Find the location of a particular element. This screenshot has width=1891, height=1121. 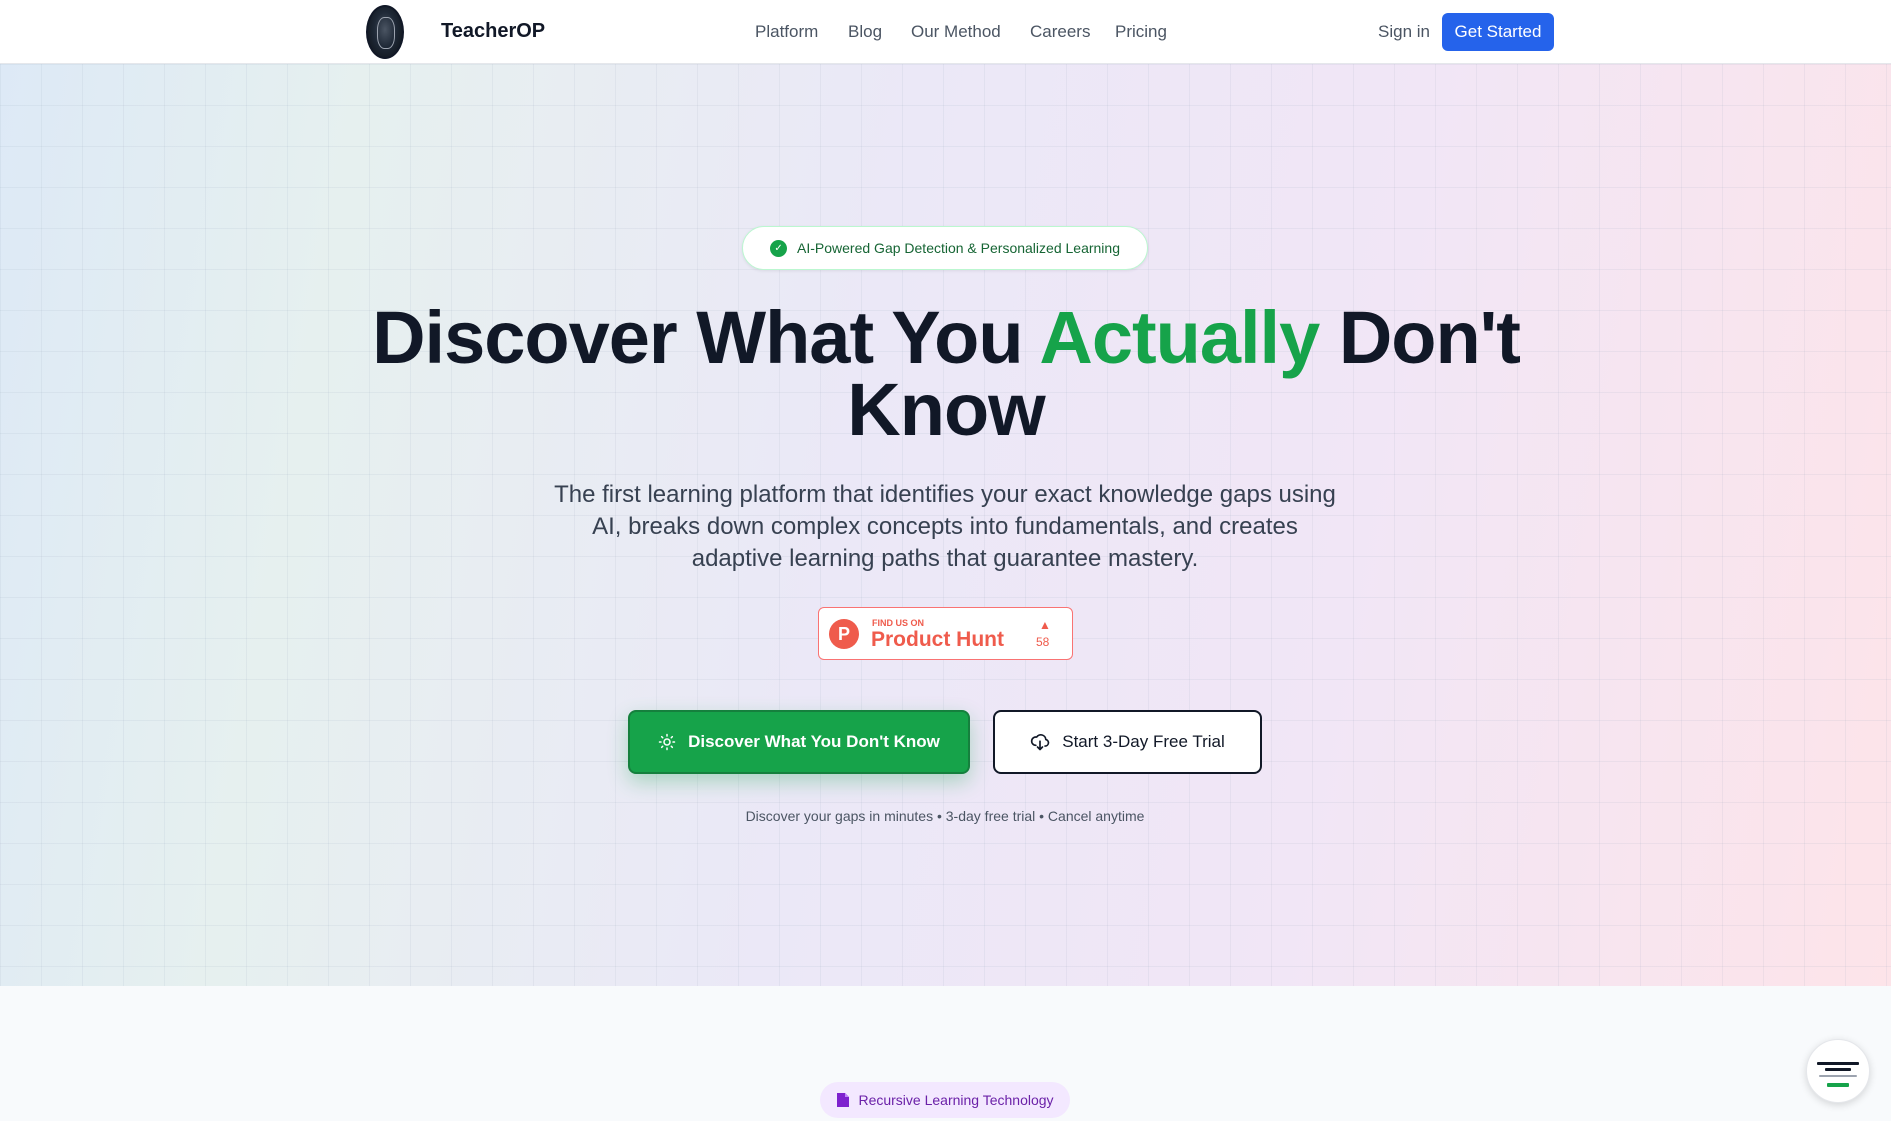

floating-preview-widget is located at coordinates (1838, 1071).